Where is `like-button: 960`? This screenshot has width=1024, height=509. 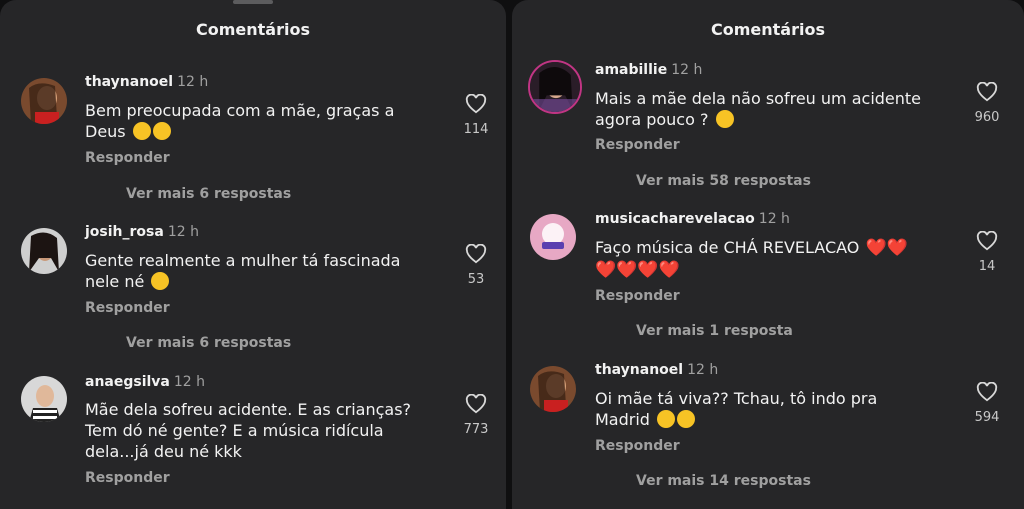
like-button: 960 is located at coordinates (987, 103).